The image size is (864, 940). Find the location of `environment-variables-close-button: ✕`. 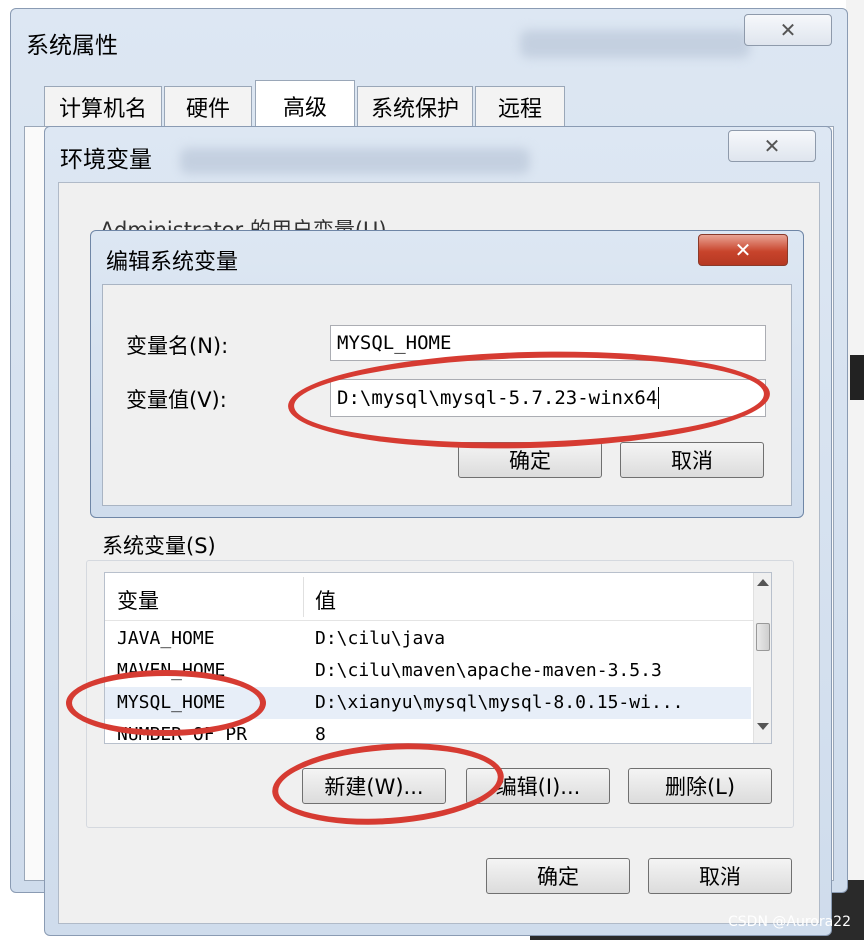

environment-variables-close-button: ✕ is located at coordinates (772, 146).